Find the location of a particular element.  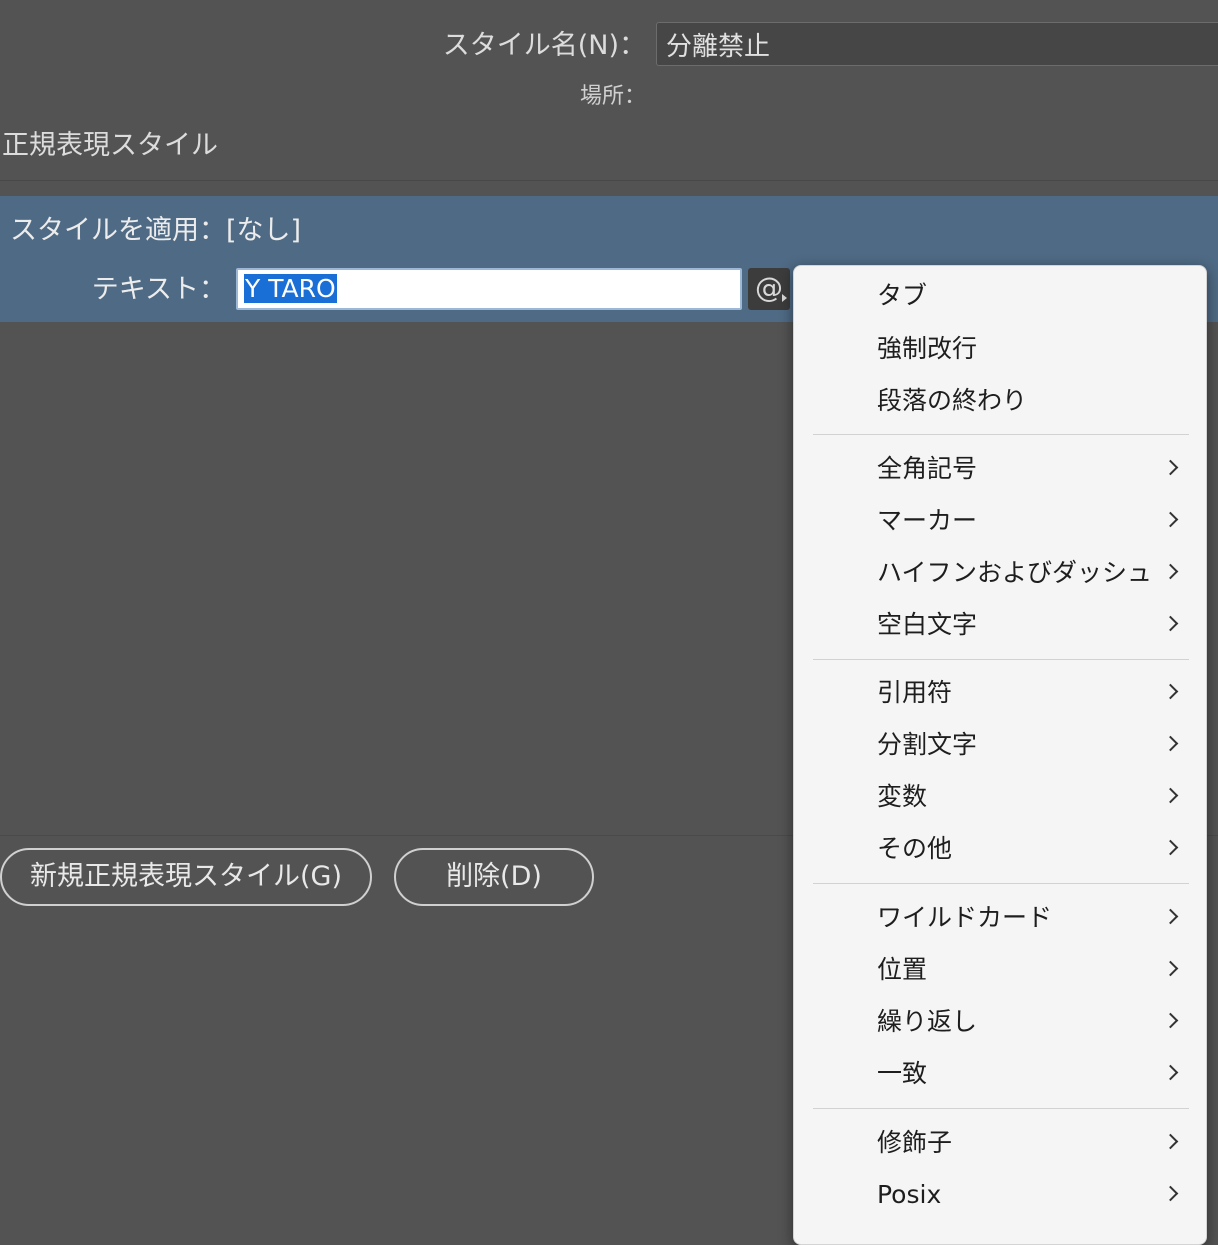

divider is located at coordinates (609, 180).